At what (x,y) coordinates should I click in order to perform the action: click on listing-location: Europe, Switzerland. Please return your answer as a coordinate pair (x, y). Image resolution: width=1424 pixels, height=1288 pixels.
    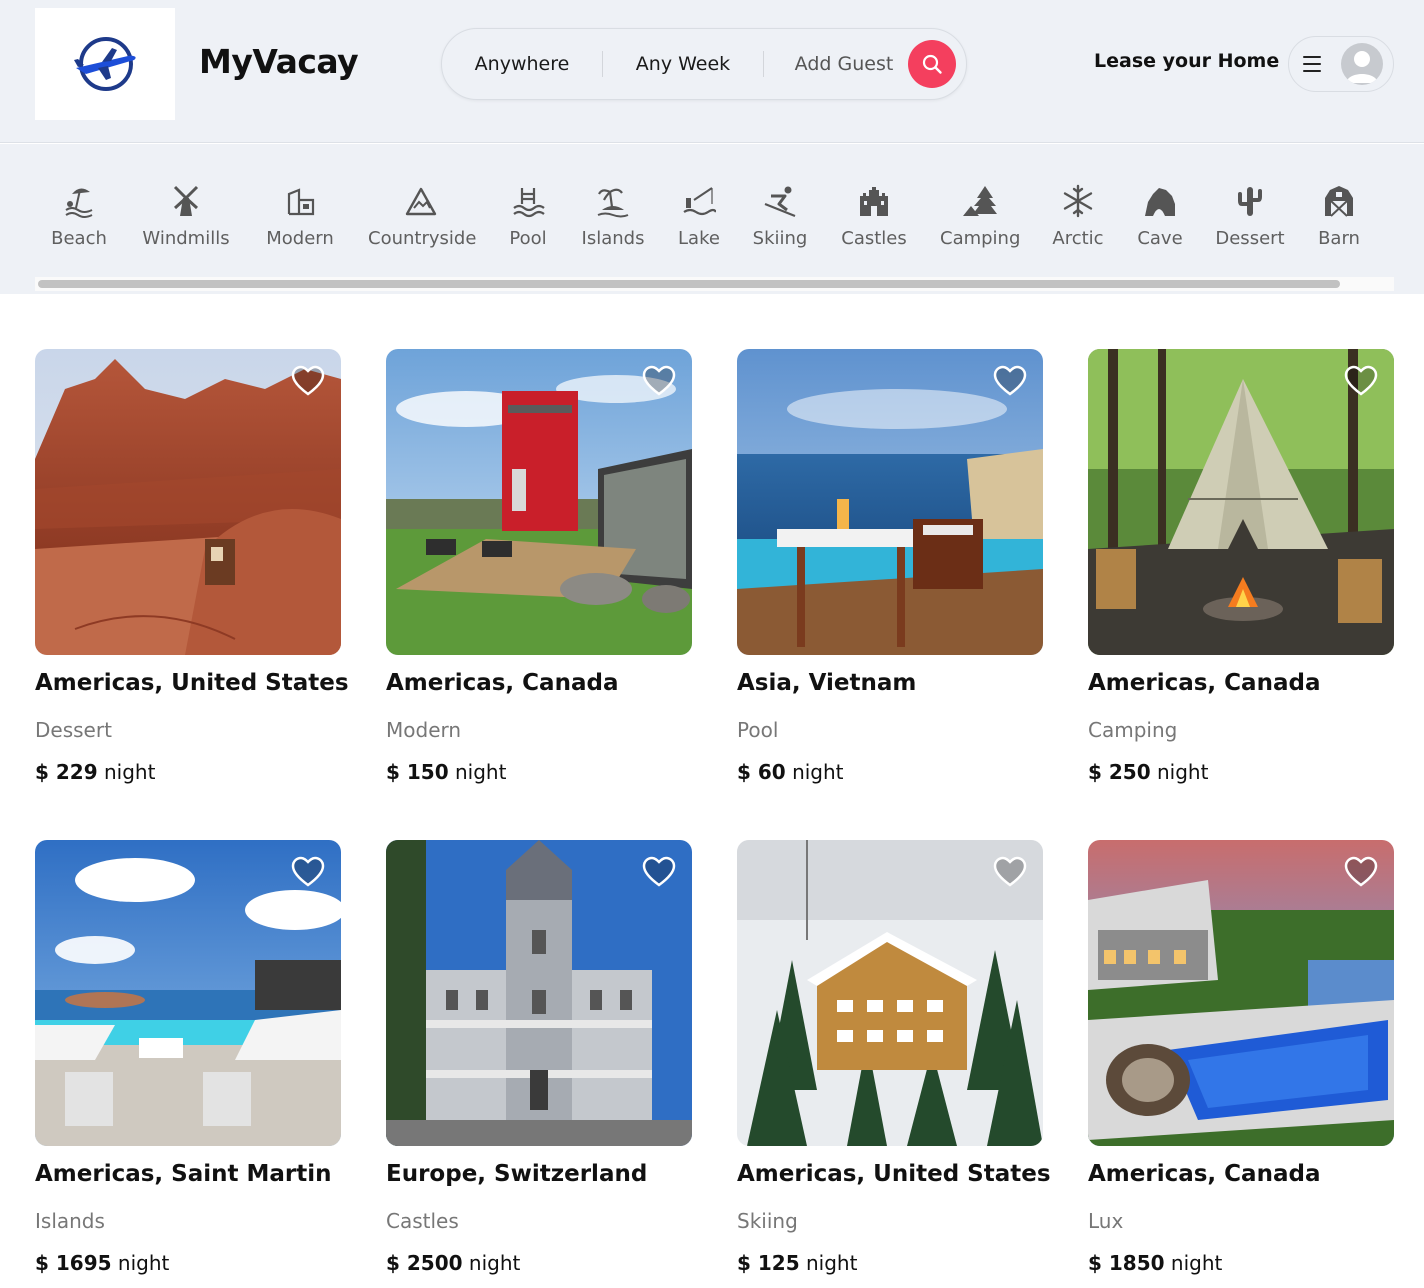
    Looking at the image, I should click on (517, 1174).